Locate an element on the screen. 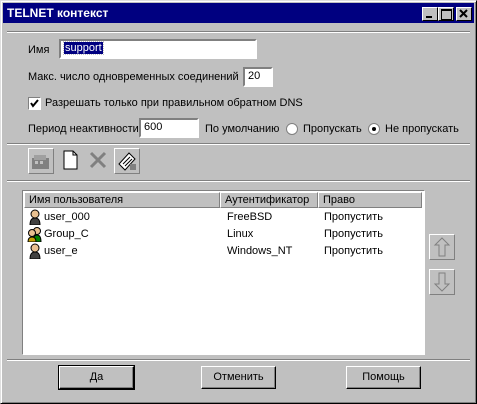 This screenshot has width=477, height=404. arrow-down-icon is located at coordinates (442, 282).